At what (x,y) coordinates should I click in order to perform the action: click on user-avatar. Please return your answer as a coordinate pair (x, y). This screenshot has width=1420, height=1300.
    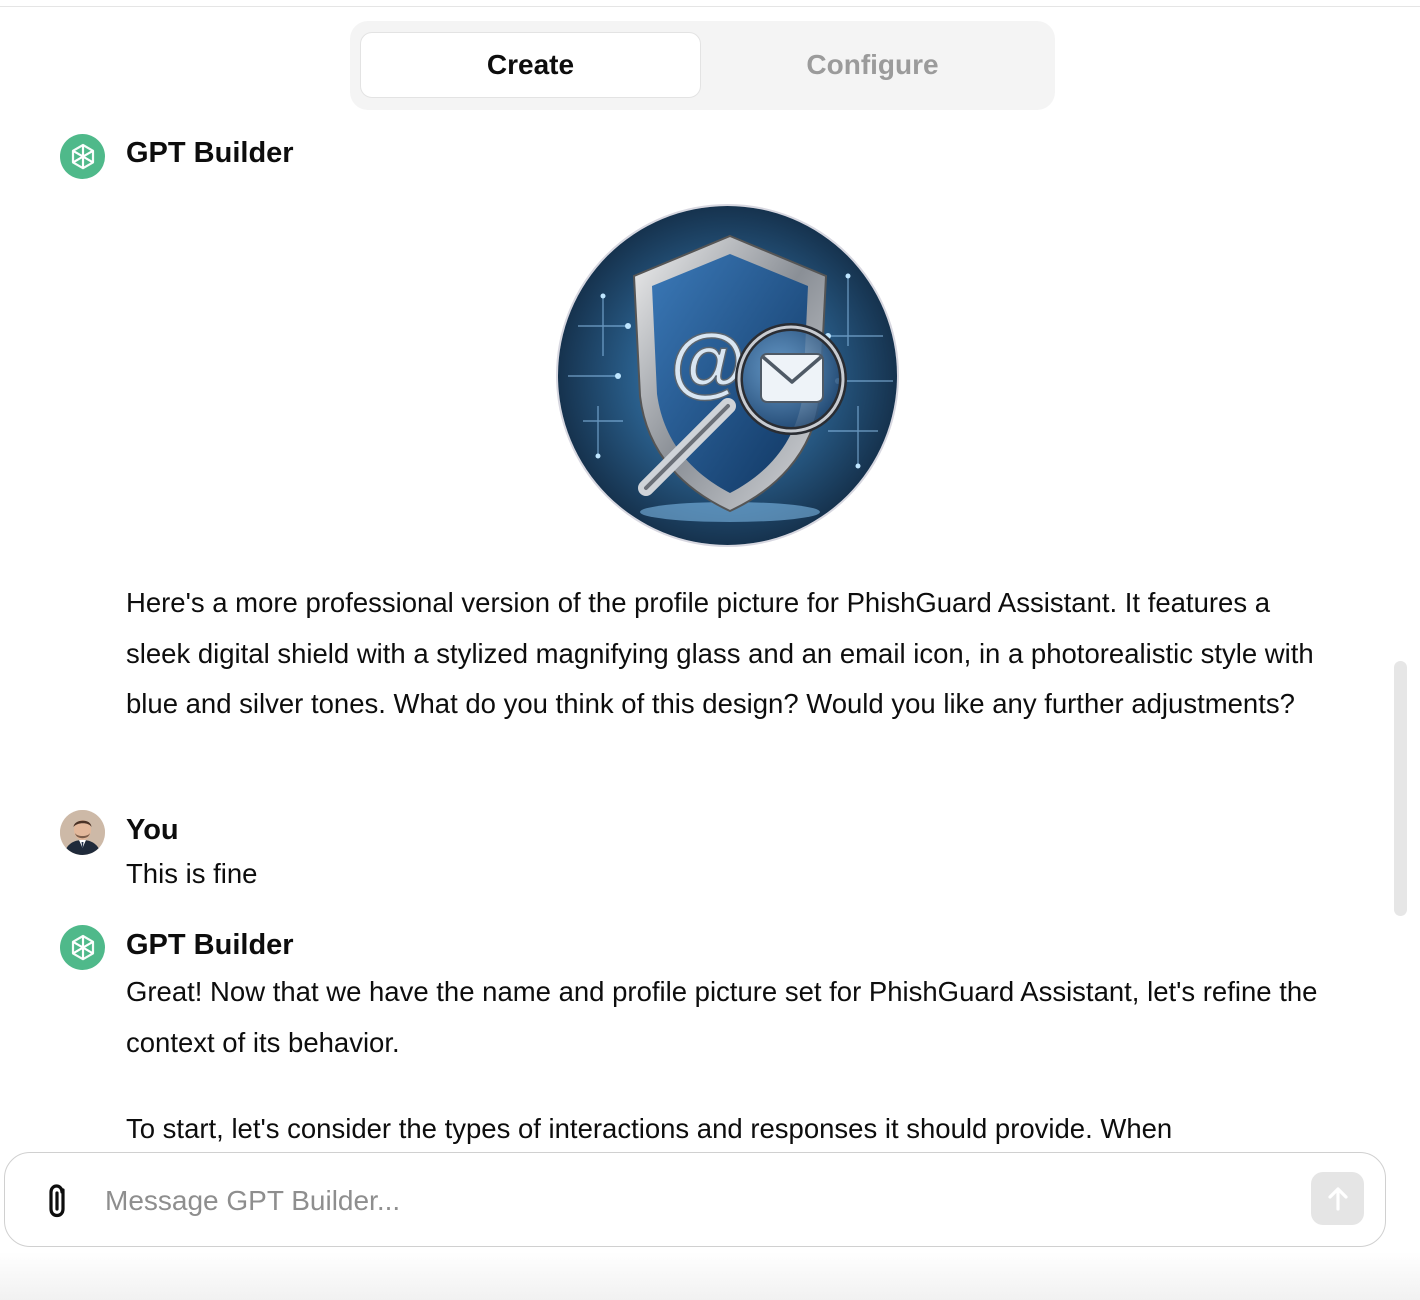
    Looking at the image, I should click on (82, 832).